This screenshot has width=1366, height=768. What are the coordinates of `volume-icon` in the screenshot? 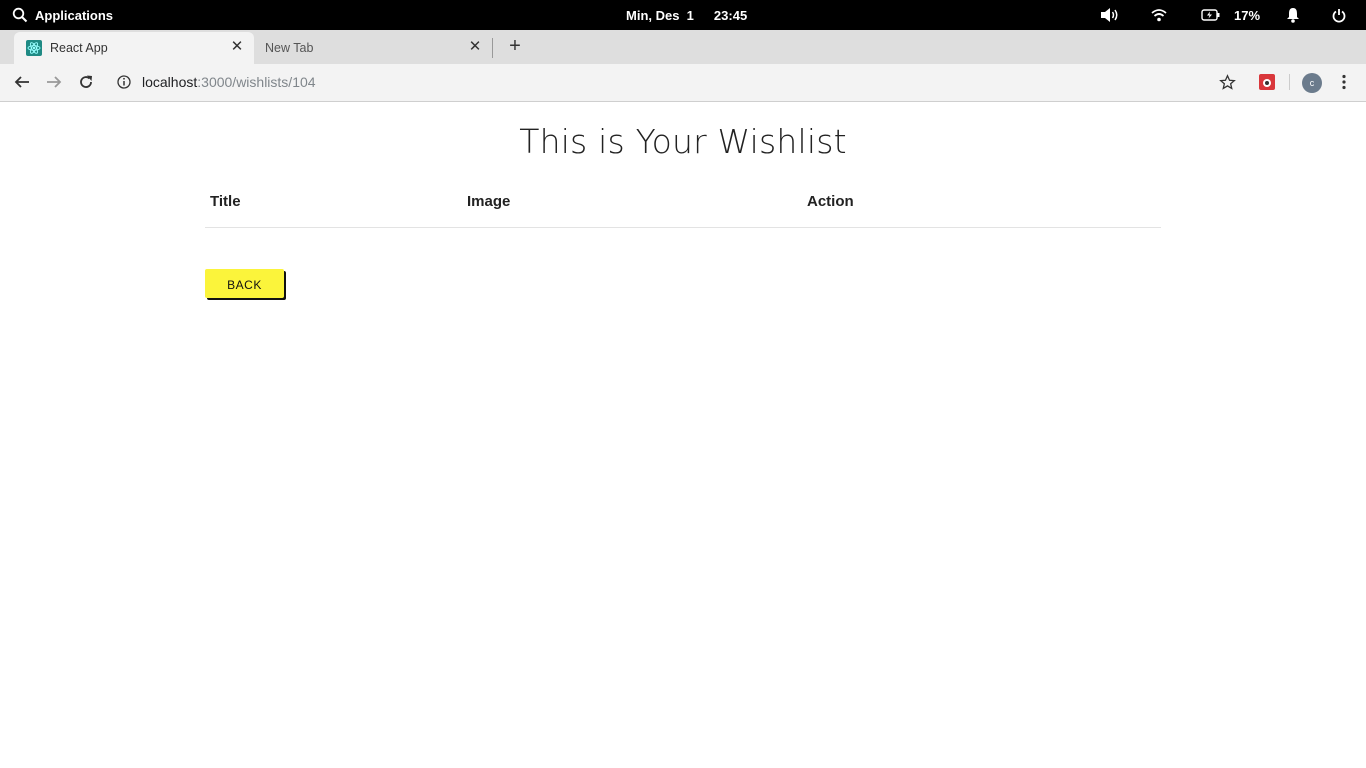 It's located at (1110, 15).